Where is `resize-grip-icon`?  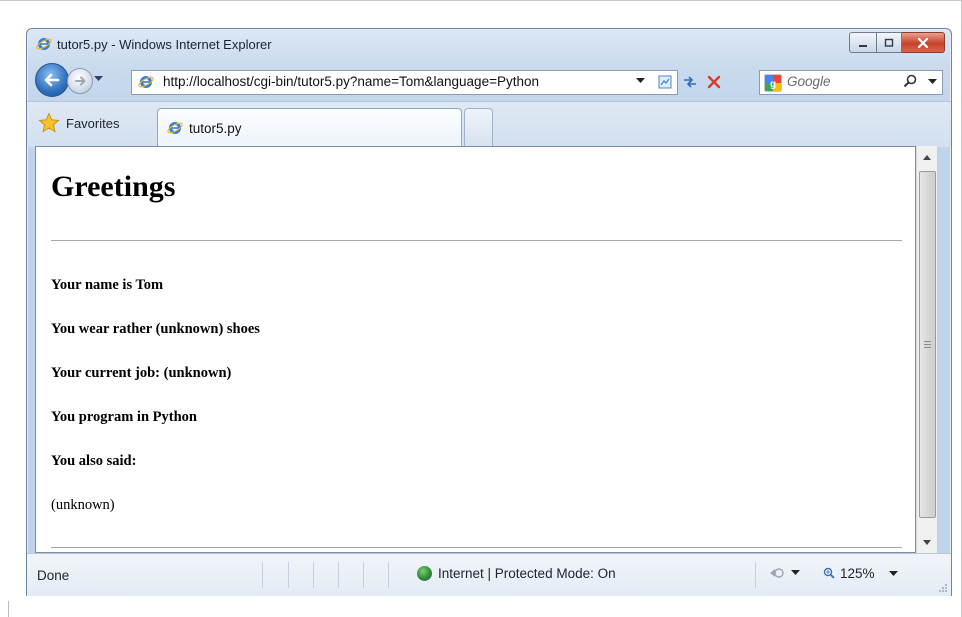
resize-grip-icon is located at coordinates (943, 588).